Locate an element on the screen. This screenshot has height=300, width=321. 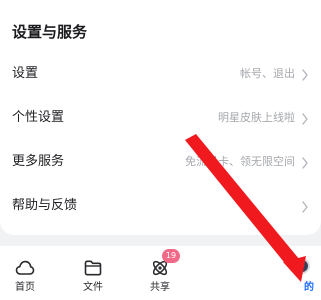
tab-home: 首页 is located at coordinates (25, 276).